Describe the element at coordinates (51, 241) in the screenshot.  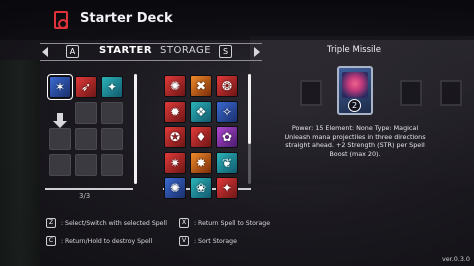
I see `key-c: C` at that location.